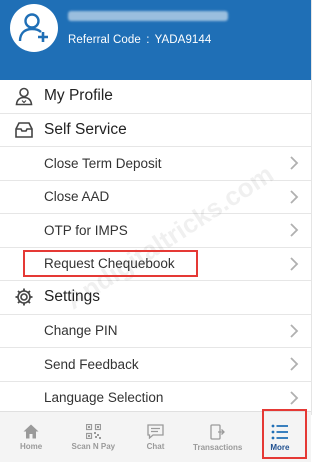 This screenshot has width=332, height=462. I want to click on nav-label: Chat, so click(155, 446).